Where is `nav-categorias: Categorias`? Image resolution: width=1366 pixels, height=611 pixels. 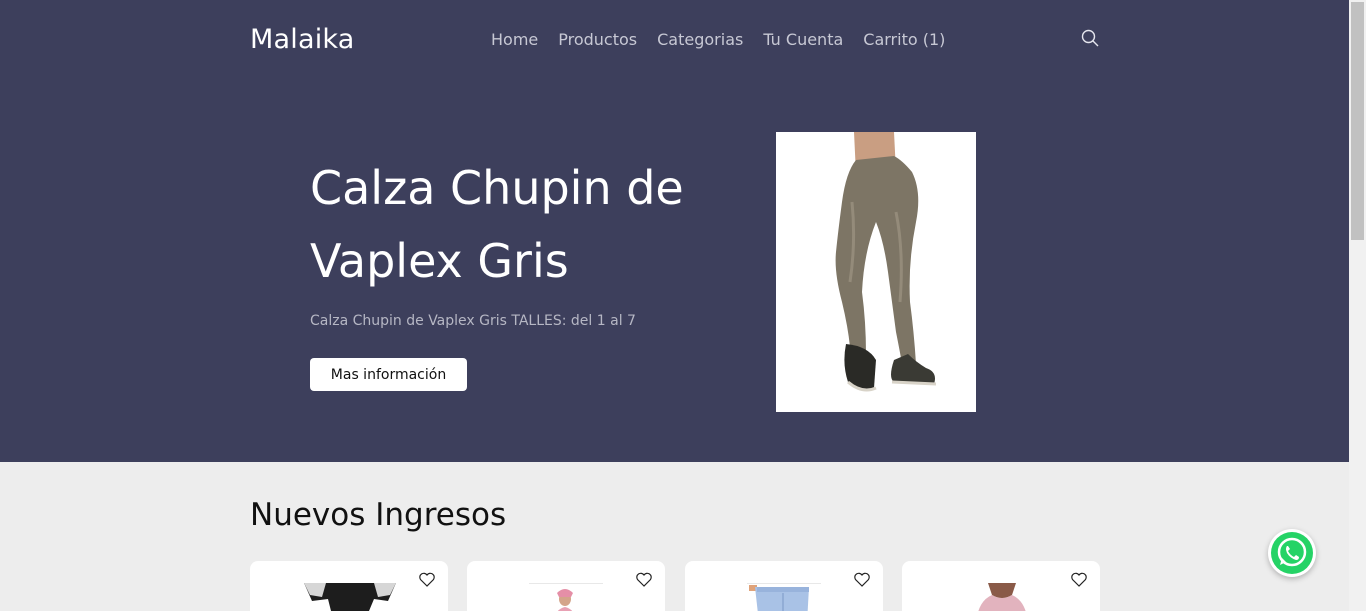
nav-categorias: Categorias is located at coordinates (700, 39).